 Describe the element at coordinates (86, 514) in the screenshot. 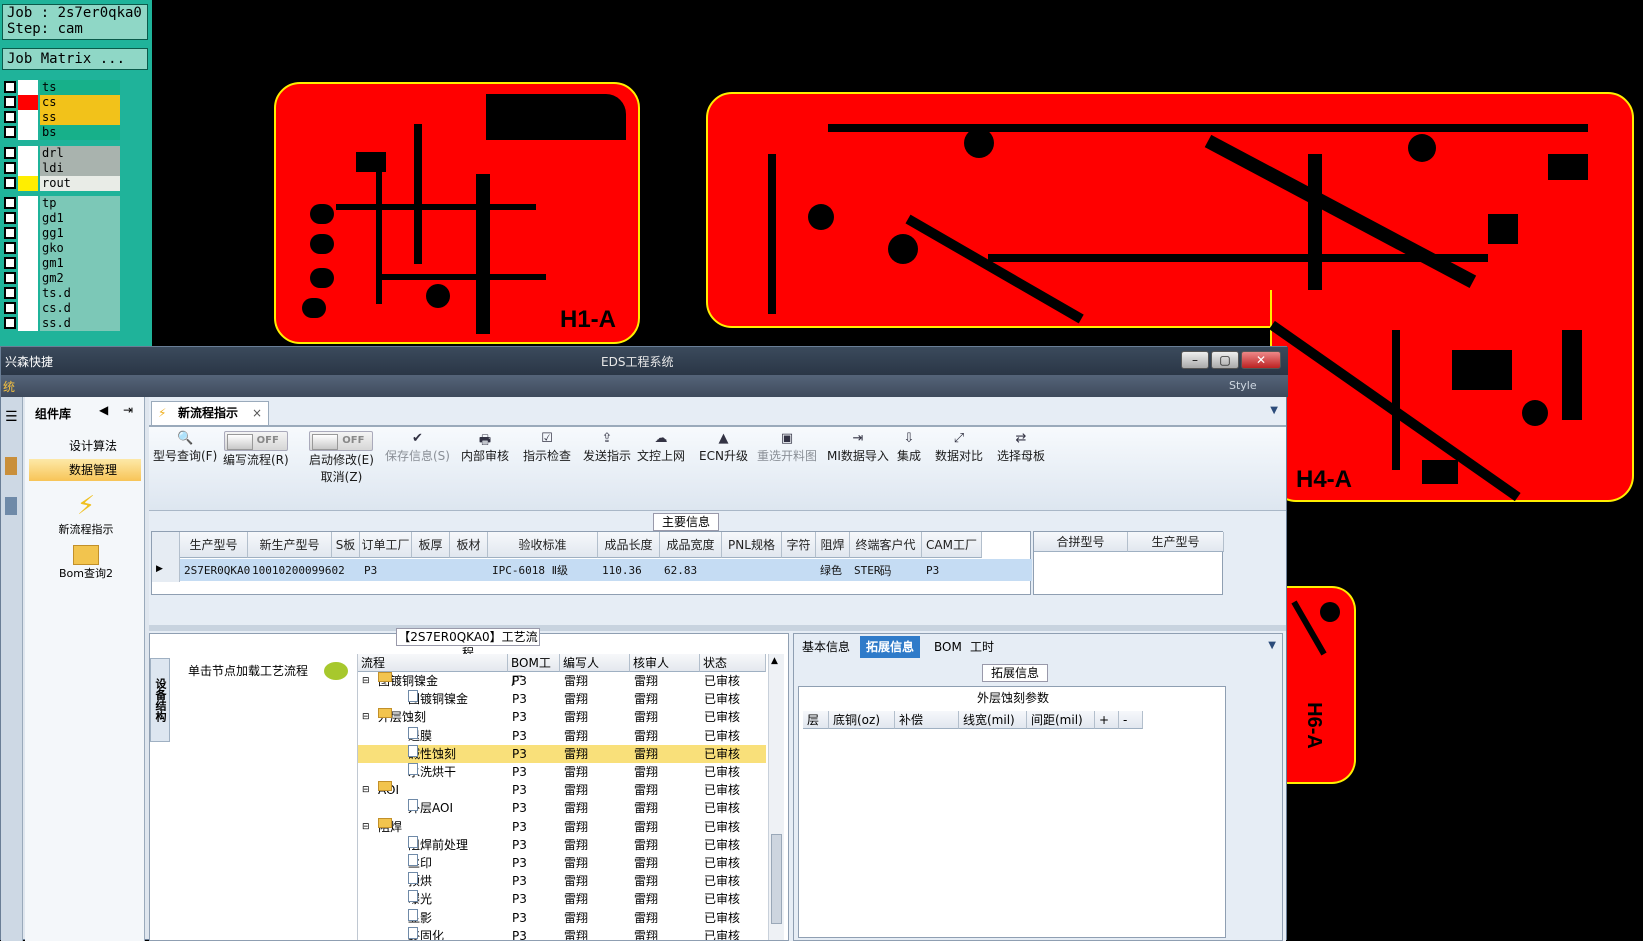

I see `new-flow-item: ⚡ 新流程指示` at that location.